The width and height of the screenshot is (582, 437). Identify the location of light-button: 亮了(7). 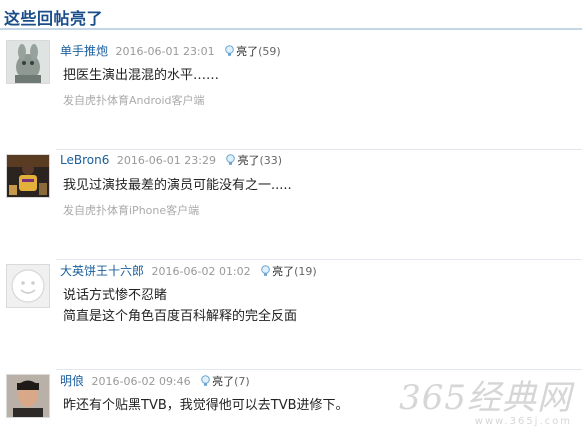
(225, 381).